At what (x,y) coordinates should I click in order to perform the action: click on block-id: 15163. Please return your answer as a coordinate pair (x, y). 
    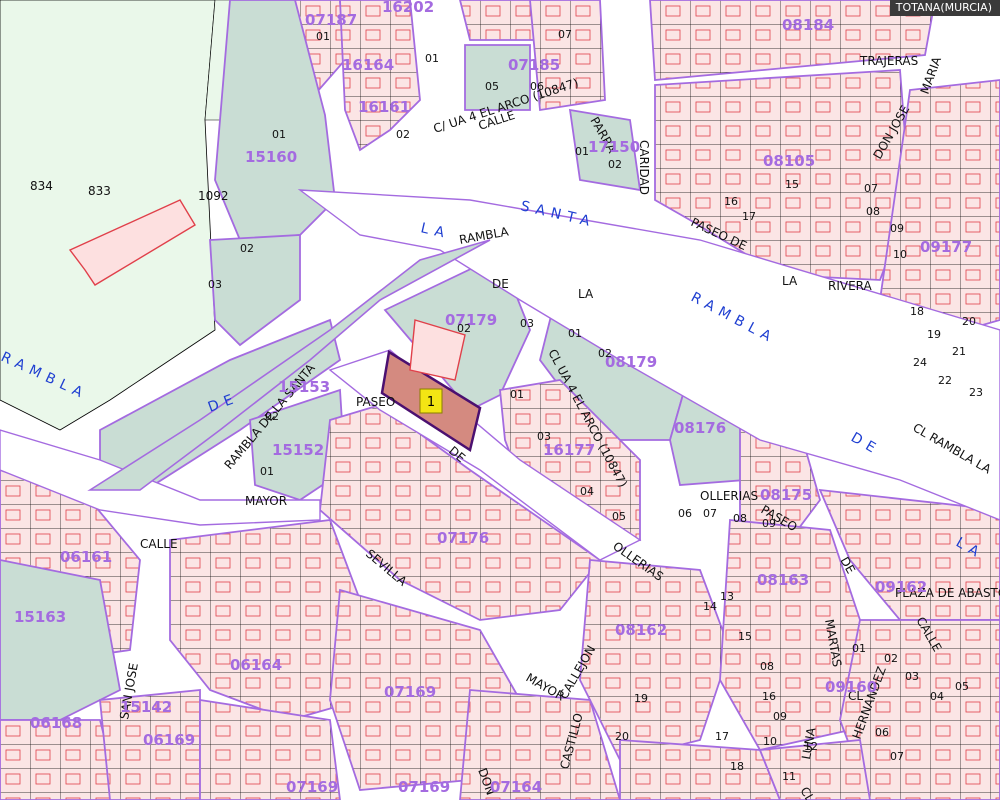
    Looking at the image, I should click on (40, 617).